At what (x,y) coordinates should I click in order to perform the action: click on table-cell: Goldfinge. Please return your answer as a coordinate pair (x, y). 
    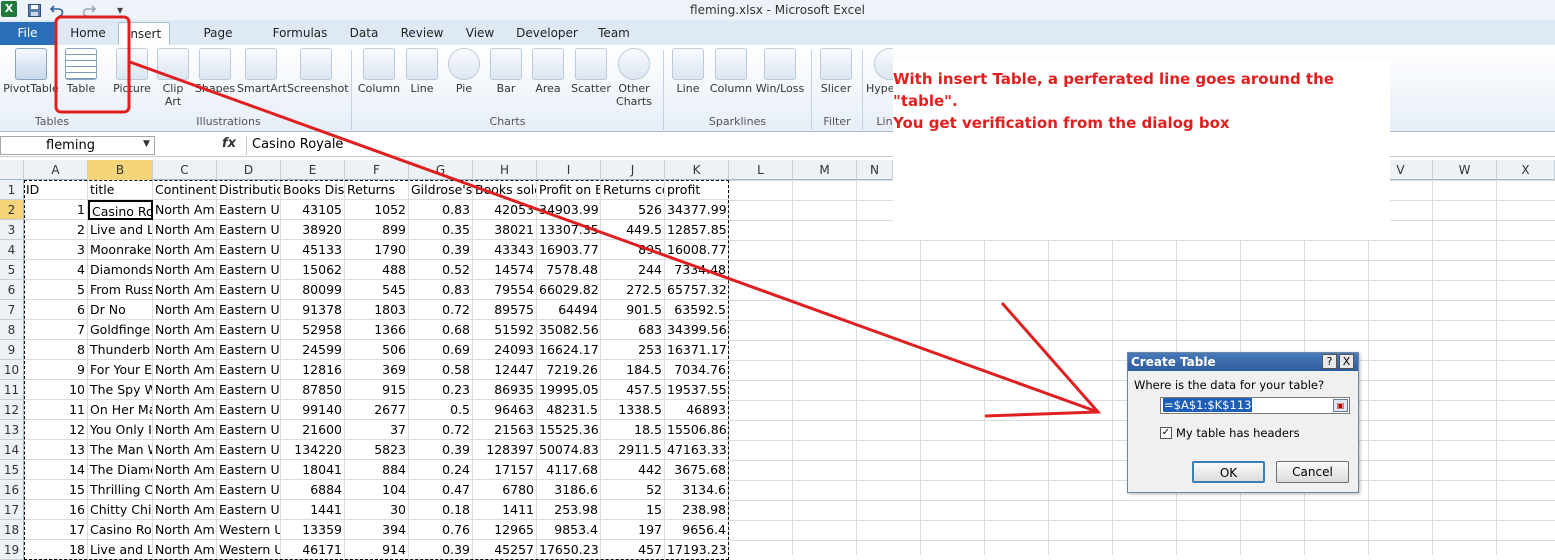
    Looking at the image, I should click on (120, 330).